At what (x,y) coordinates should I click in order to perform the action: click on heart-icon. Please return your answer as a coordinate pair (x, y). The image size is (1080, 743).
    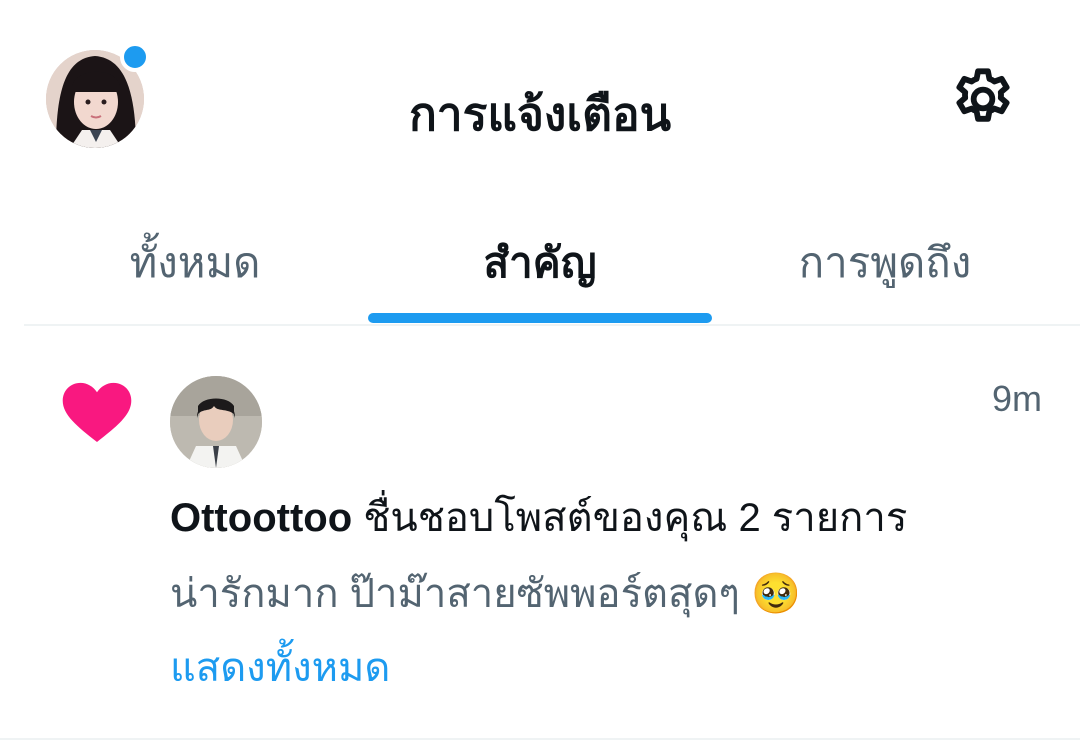
    Looking at the image, I should click on (97, 412).